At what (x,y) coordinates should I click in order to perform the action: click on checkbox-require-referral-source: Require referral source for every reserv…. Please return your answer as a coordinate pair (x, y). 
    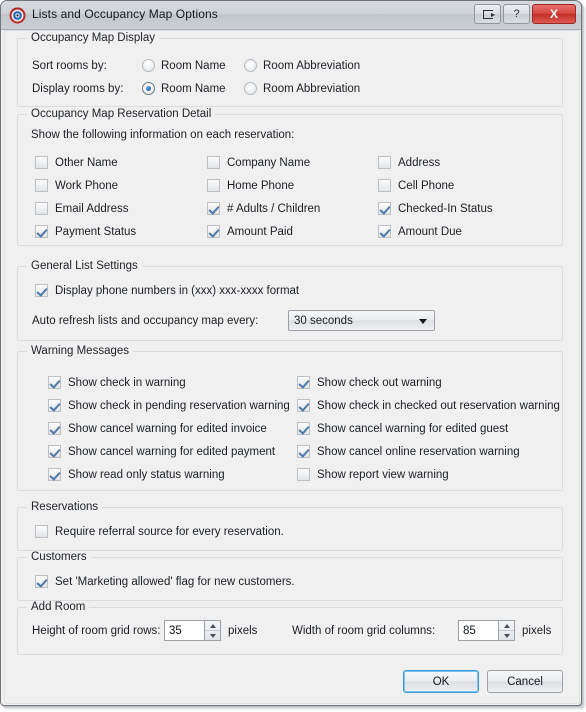
    Looking at the image, I should click on (159, 531).